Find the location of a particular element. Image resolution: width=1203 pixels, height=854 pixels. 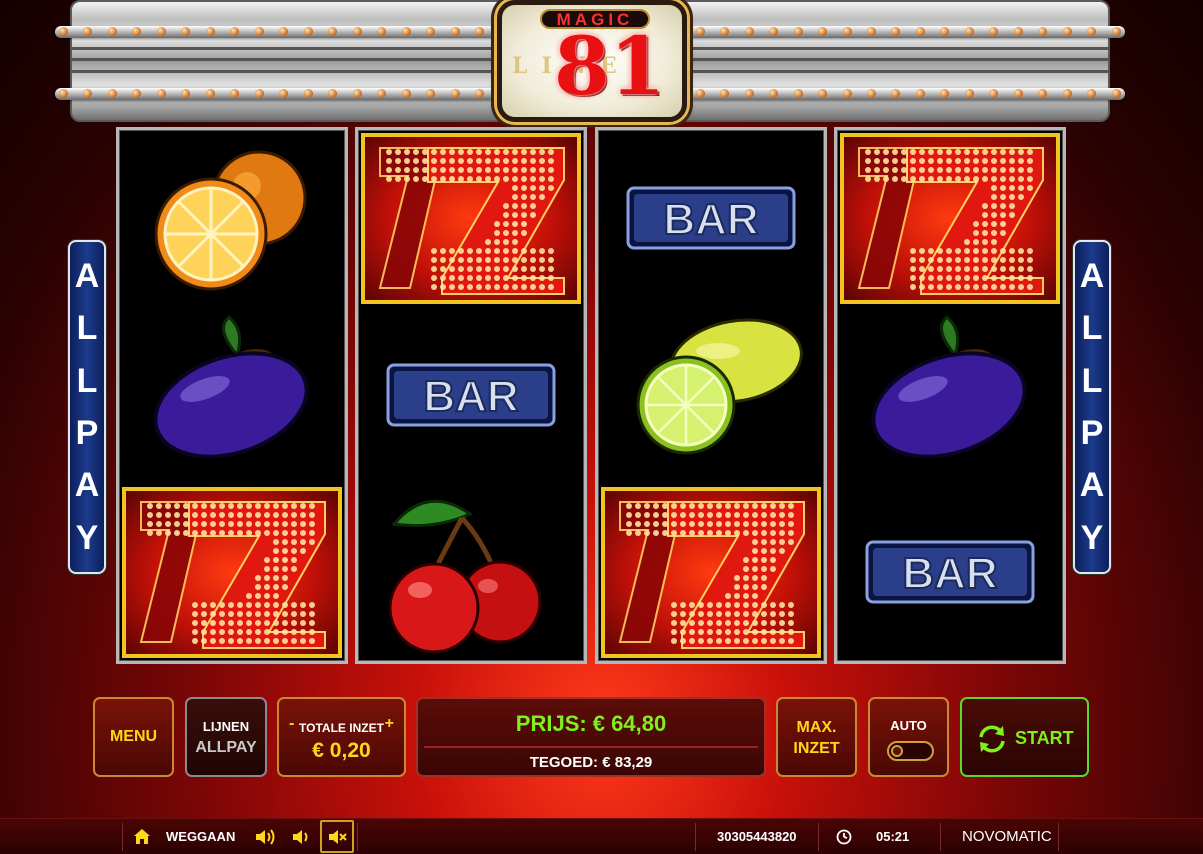

game-header: LINES MAGIC 81 is located at coordinates (590, 61).